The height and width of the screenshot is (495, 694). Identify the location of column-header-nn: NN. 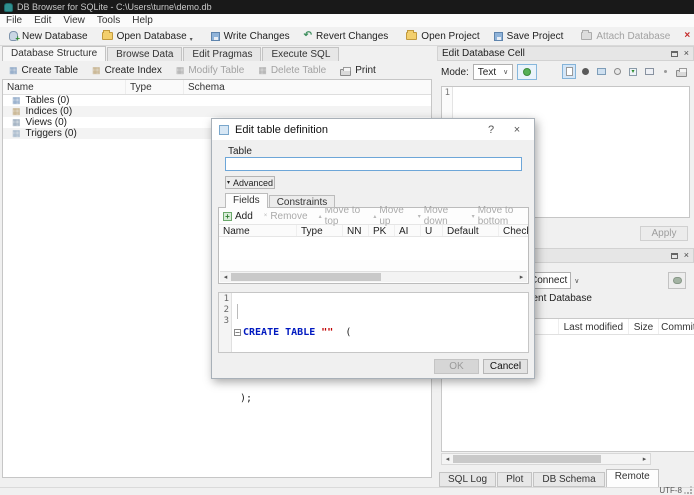
(356, 230).